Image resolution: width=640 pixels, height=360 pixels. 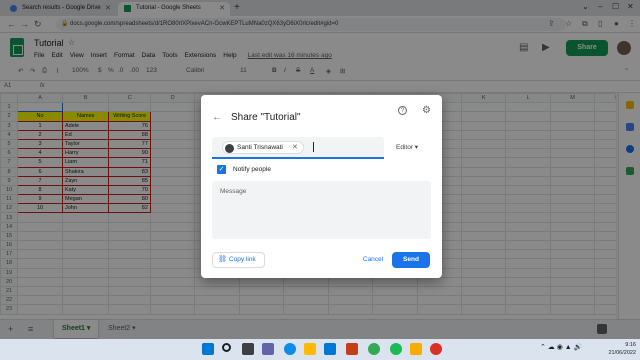 What do you see at coordinates (352, 349) in the screenshot?
I see `office-icon` at bounding box center [352, 349].